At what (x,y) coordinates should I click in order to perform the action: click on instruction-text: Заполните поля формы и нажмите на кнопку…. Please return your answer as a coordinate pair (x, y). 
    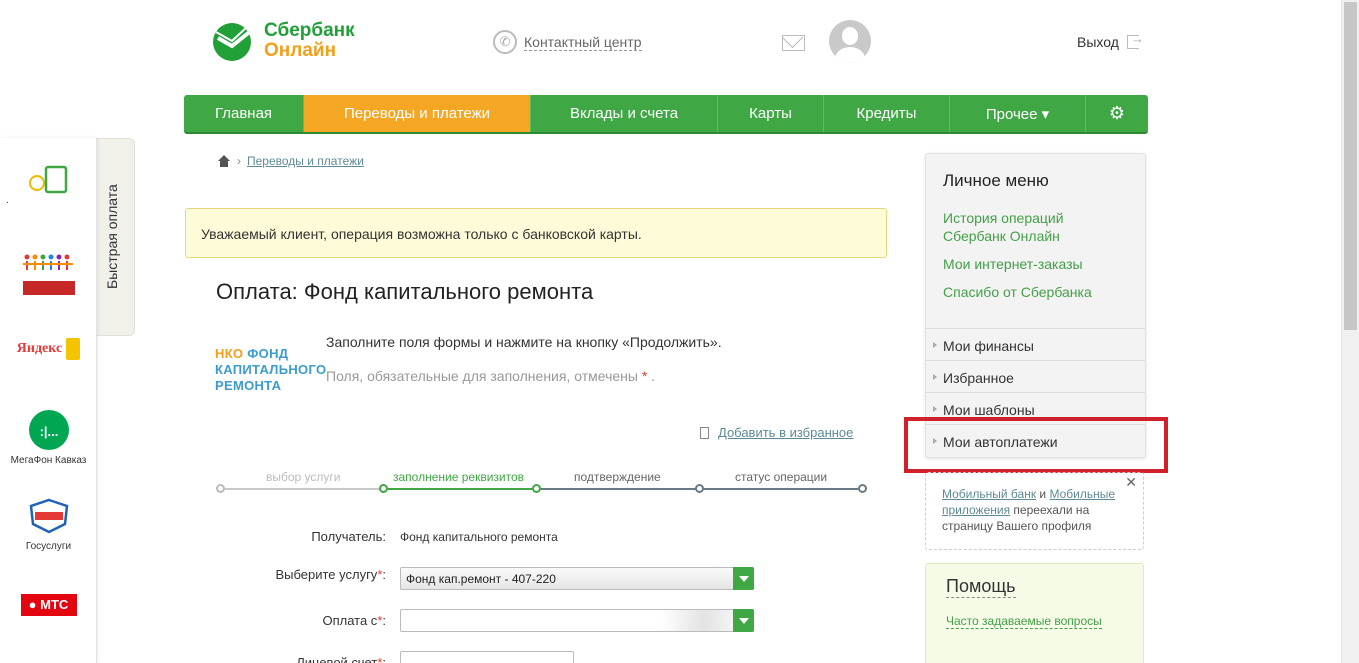
    Looking at the image, I should click on (524, 342).